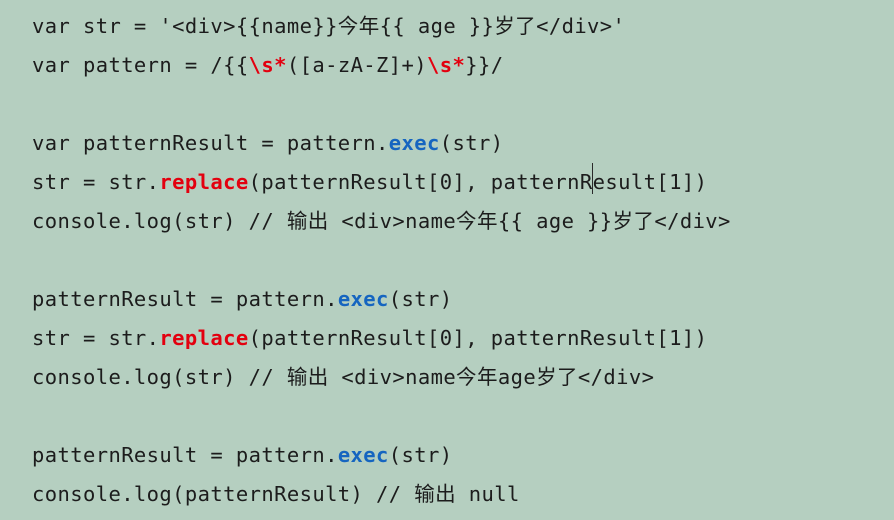  I want to click on code-line: var patternResult = pattern.exec(str), so click(463, 143).